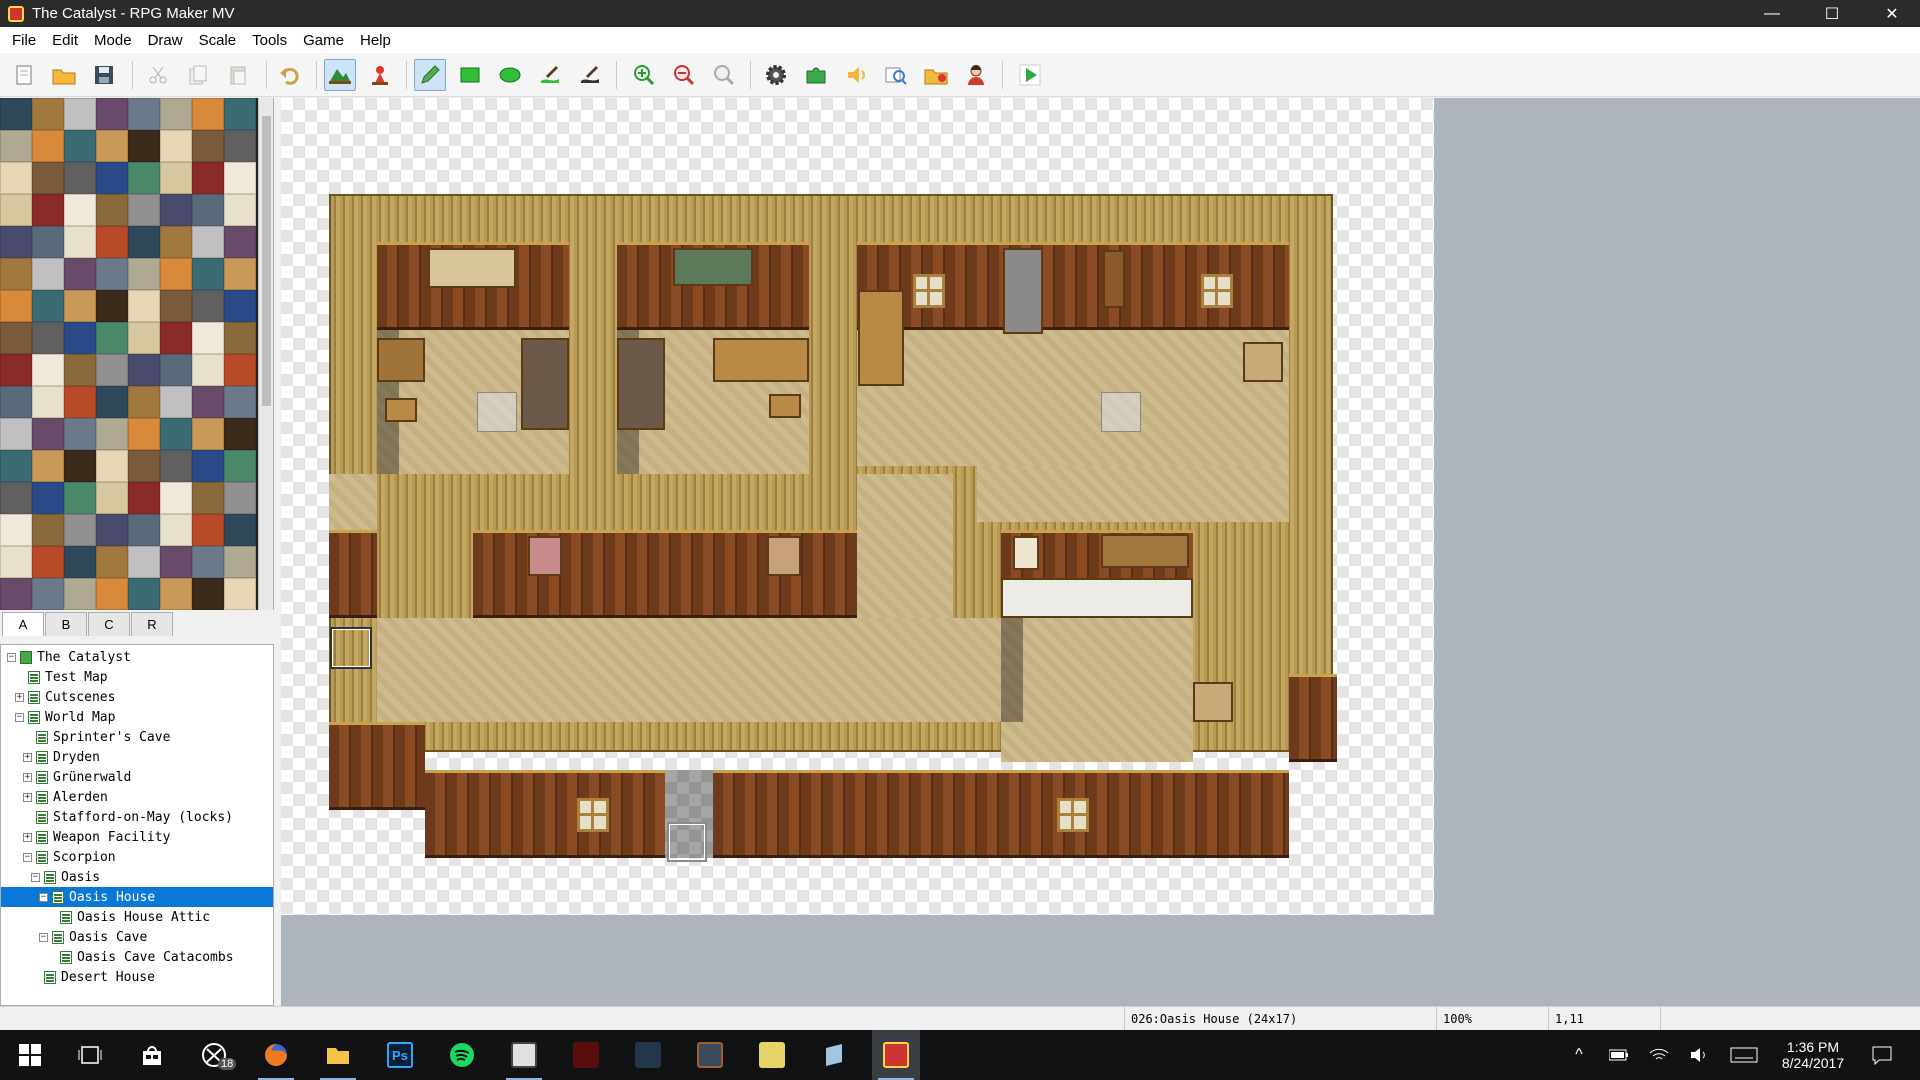  I want to click on copy-button, so click(198, 75).